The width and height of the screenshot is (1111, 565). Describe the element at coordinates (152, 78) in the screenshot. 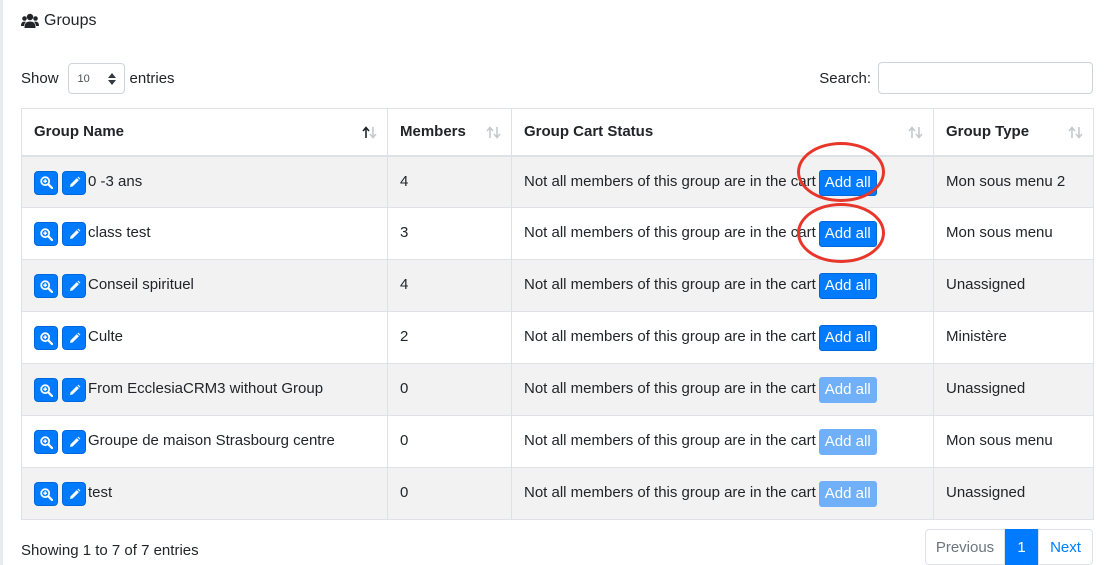

I see `entries-label: entries` at that location.